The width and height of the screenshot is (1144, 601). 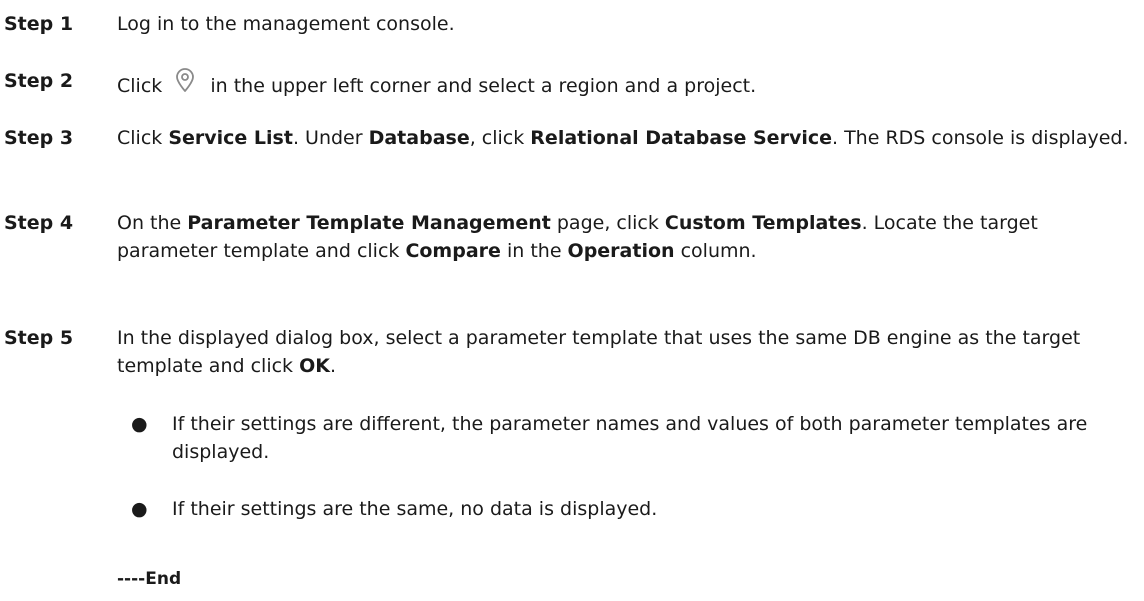 I want to click on end-marker: ----End, so click(x=149, y=579).